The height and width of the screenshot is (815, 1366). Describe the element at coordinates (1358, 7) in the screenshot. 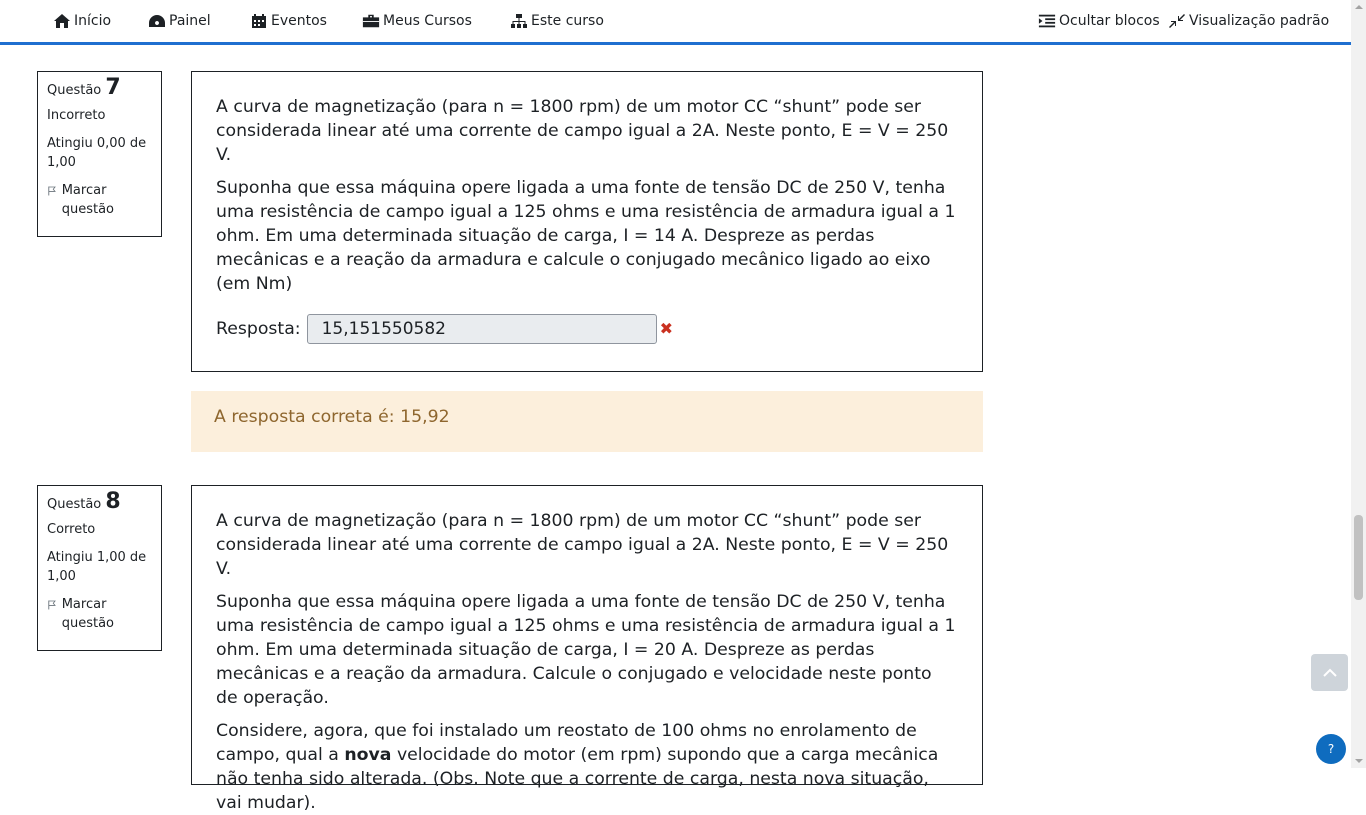

I see `scroll-up-arrow-icon` at that location.